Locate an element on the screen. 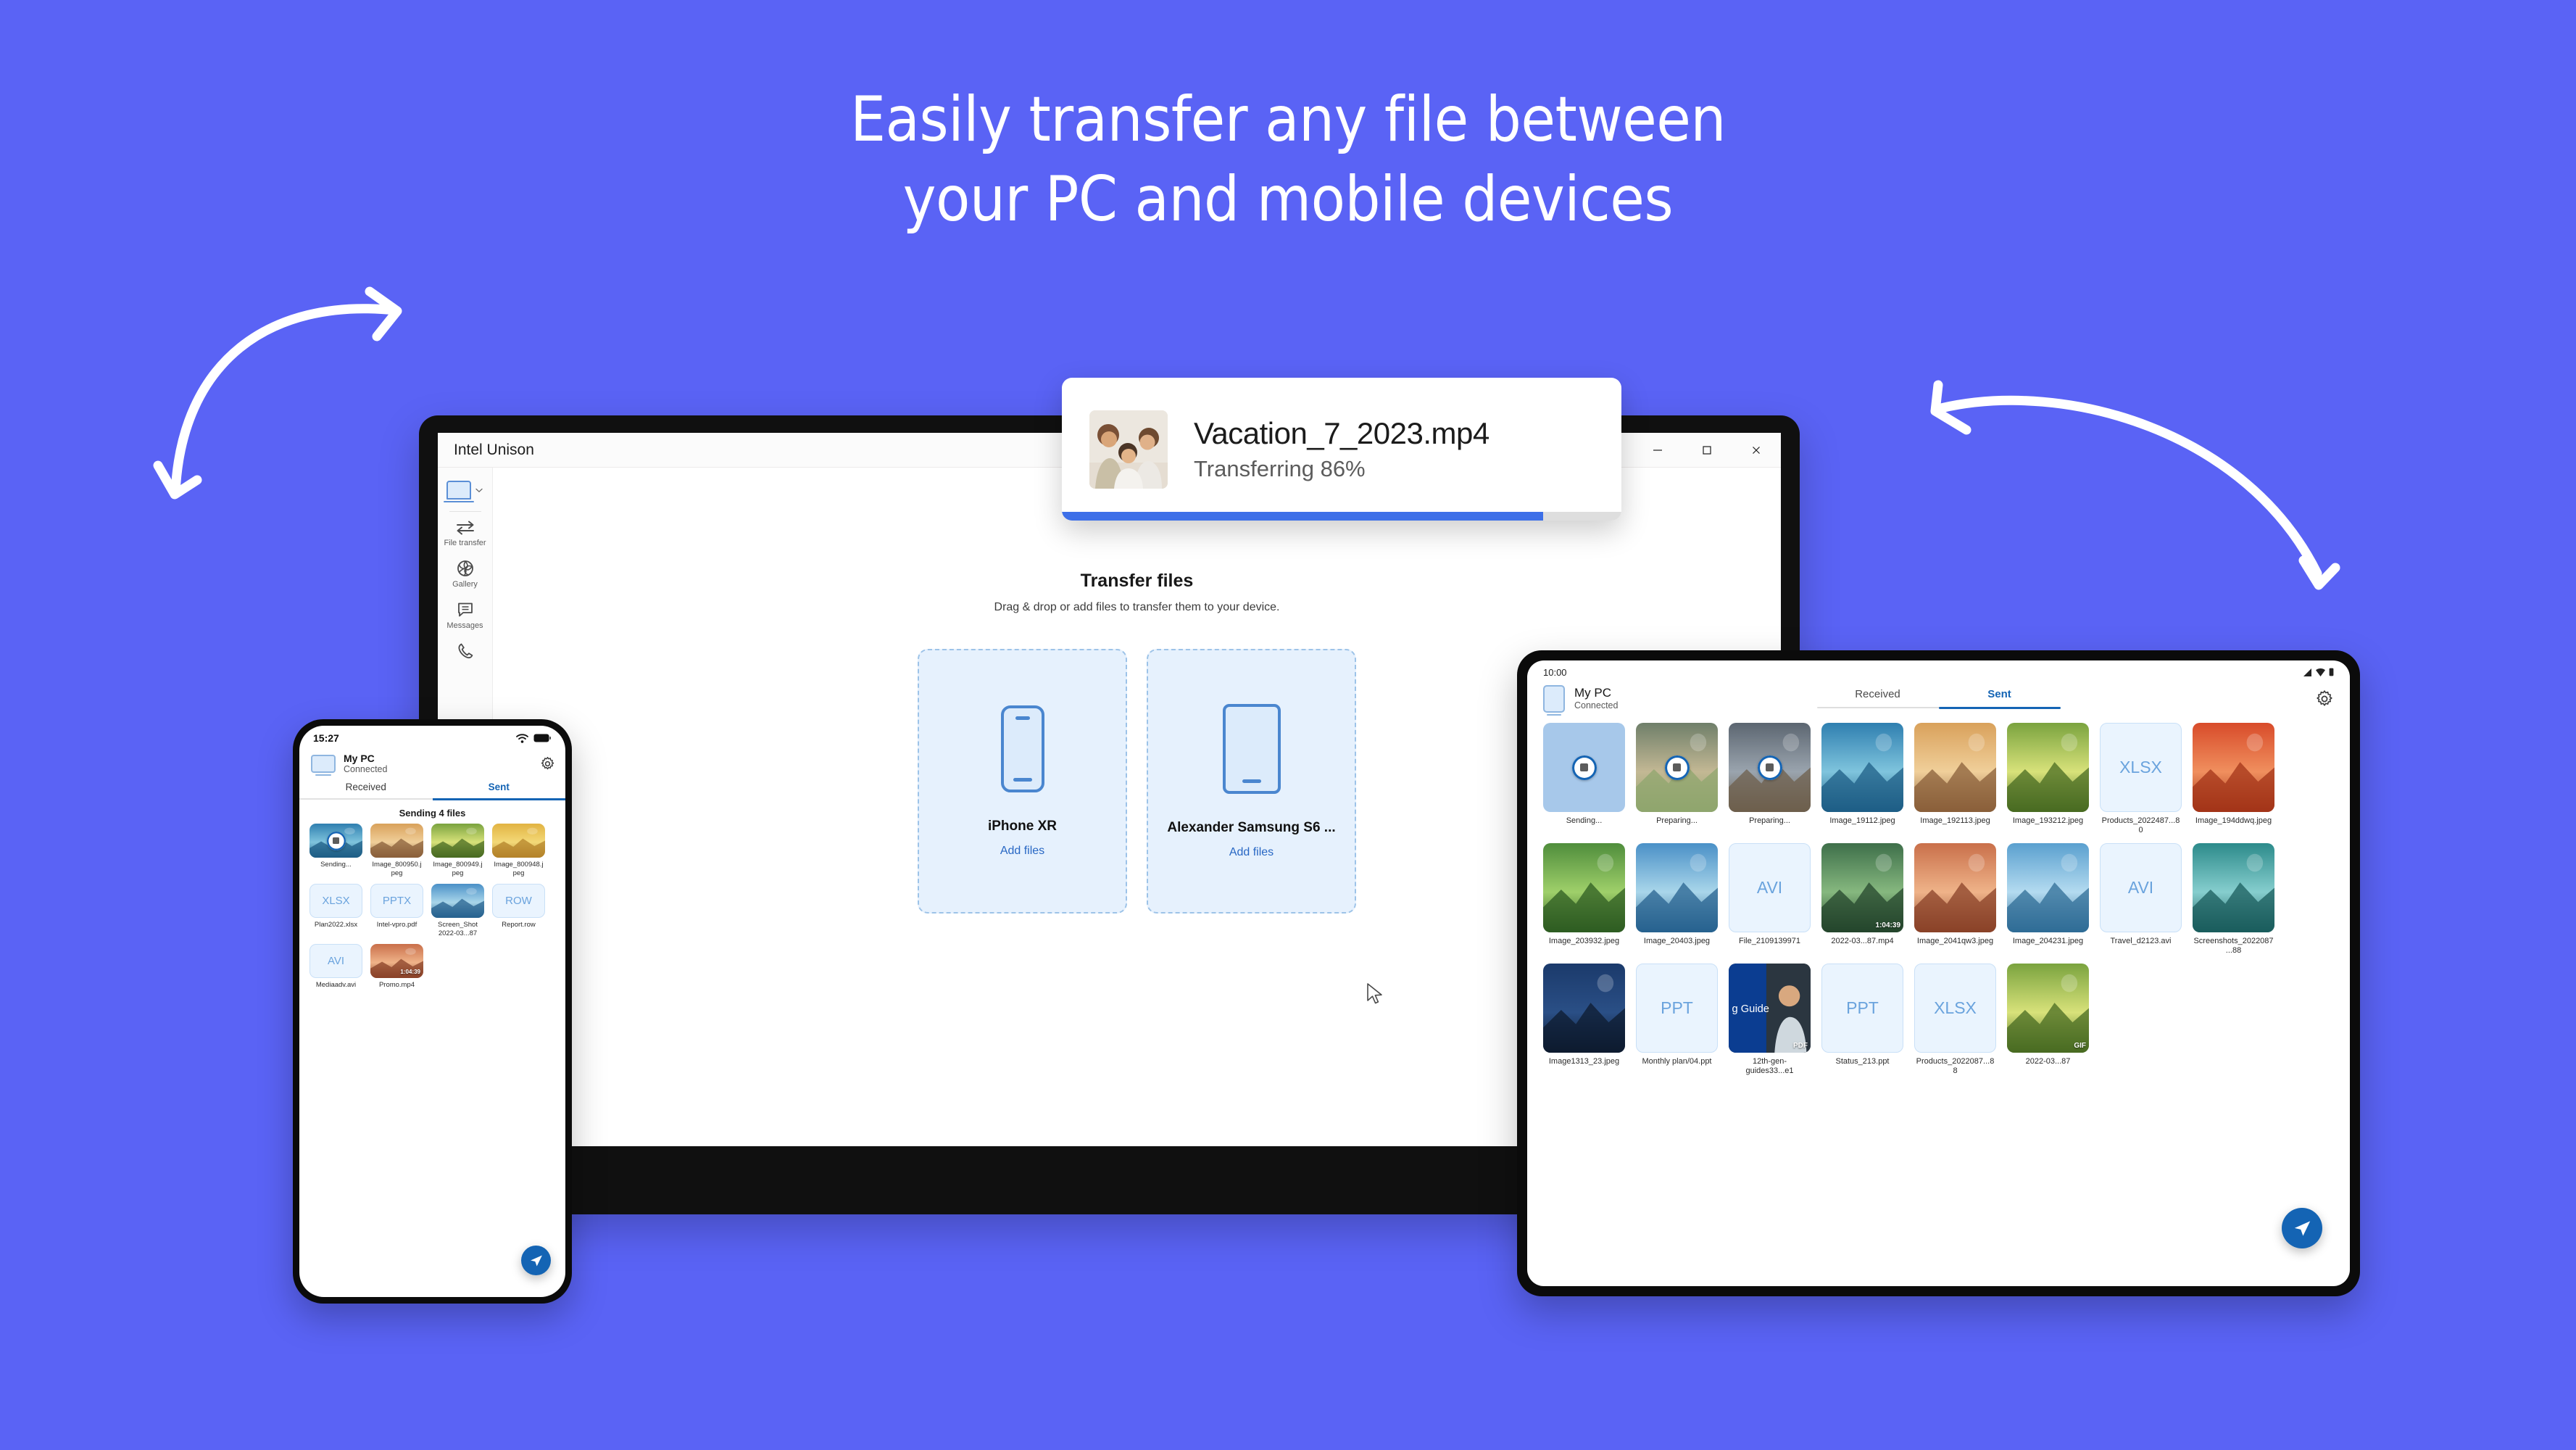 This screenshot has width=2576, height=1450. file-tile: 1:04:39 2022-03...87.mp4 is located at coordinates (1862, 899).